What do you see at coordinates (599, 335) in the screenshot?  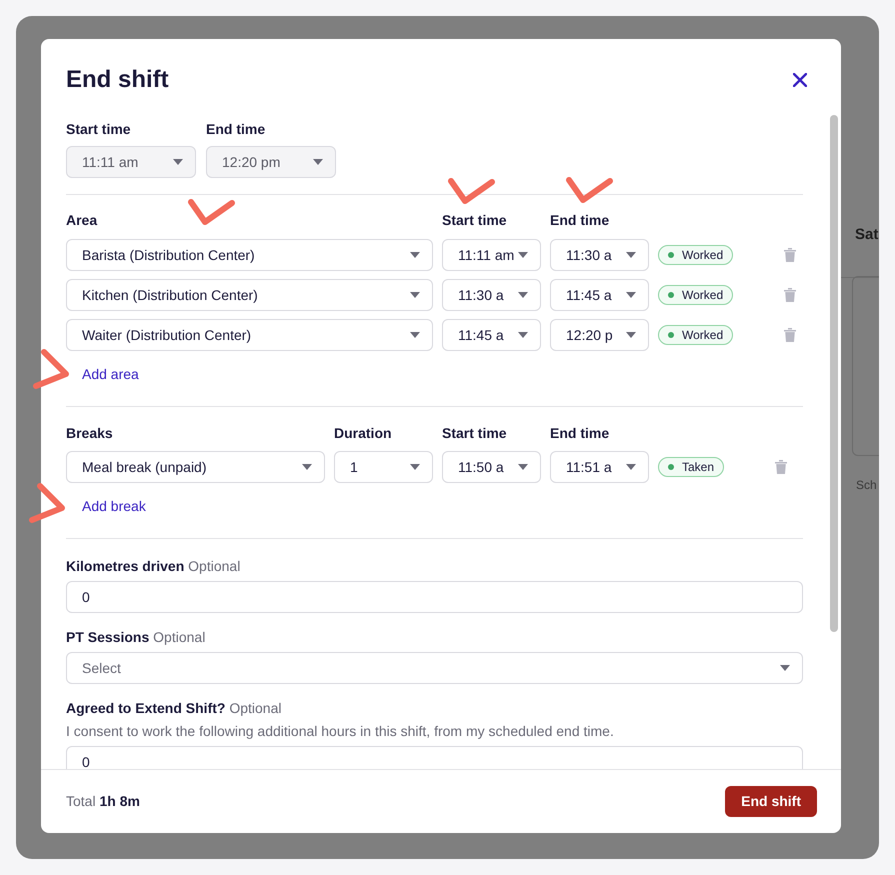 I see `time-select: 12:20 p` at bounding box center [599, 335].